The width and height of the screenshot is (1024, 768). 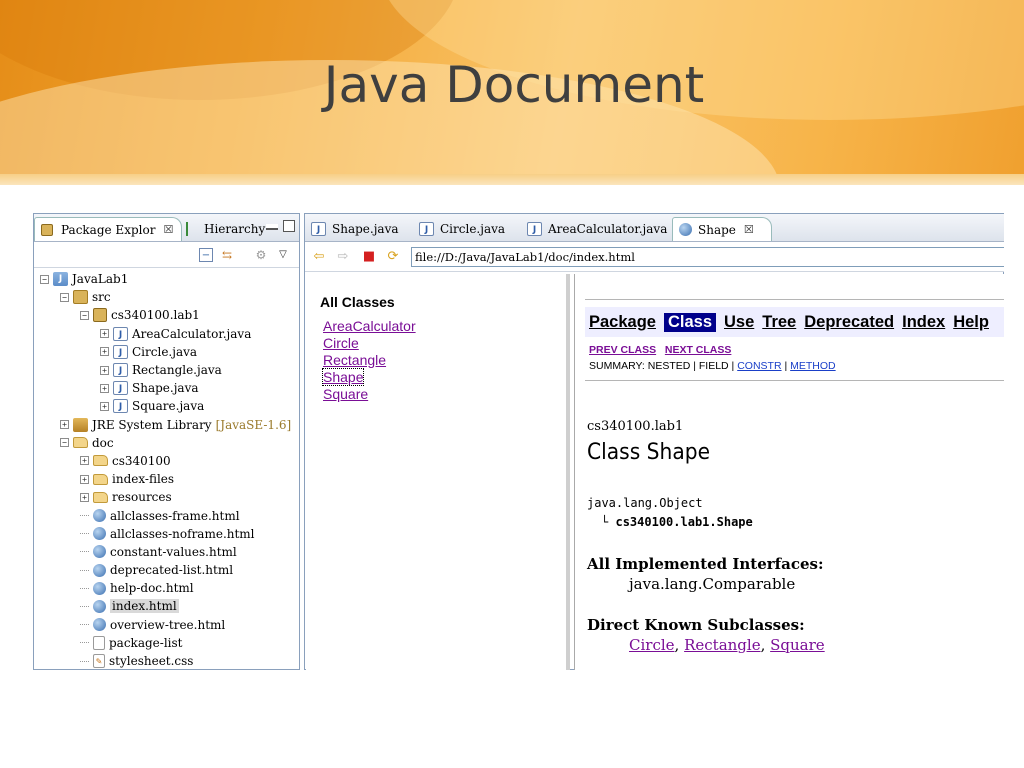 What do you see at coordinates (100, 279) in the screenshot?
I see `tree-item-label: JavaLab1` at bounding box center [100, 279].